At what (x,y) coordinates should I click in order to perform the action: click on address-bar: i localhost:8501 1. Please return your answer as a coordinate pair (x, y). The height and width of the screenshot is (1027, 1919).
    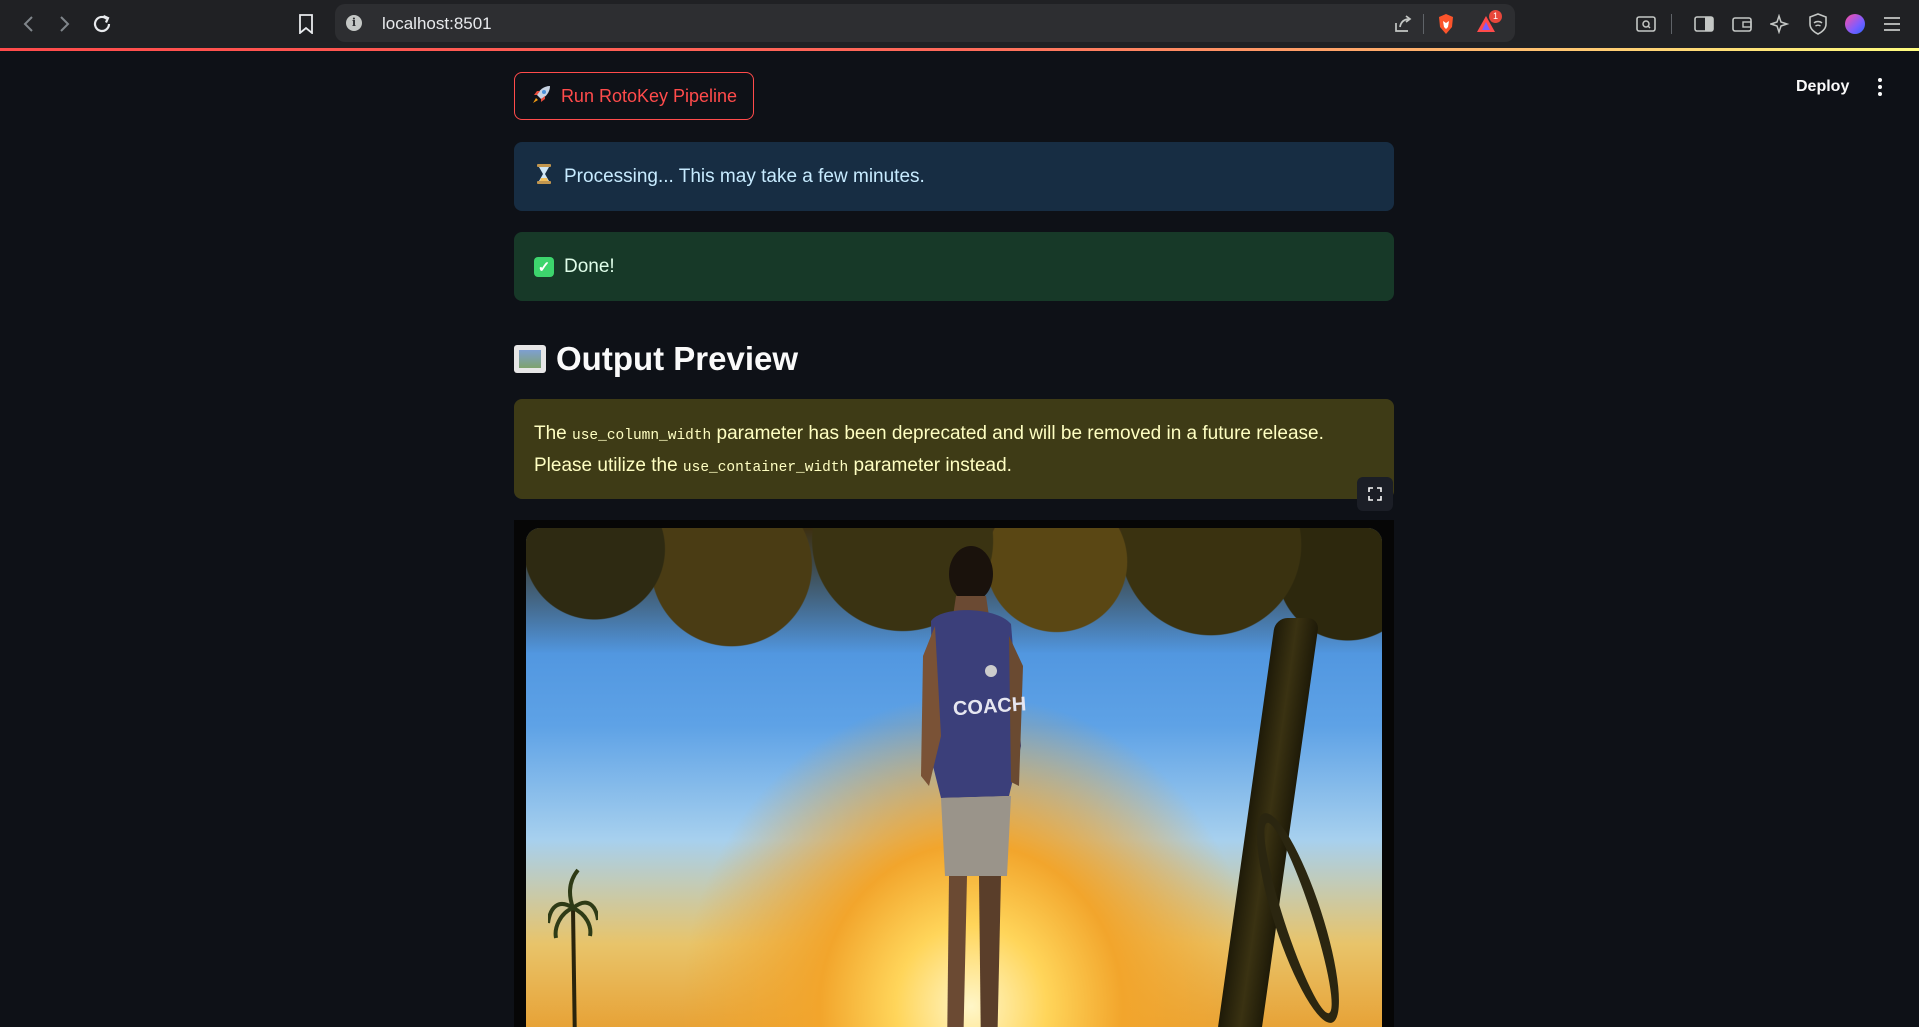
    Looking at the image, I should click on (925, 23).